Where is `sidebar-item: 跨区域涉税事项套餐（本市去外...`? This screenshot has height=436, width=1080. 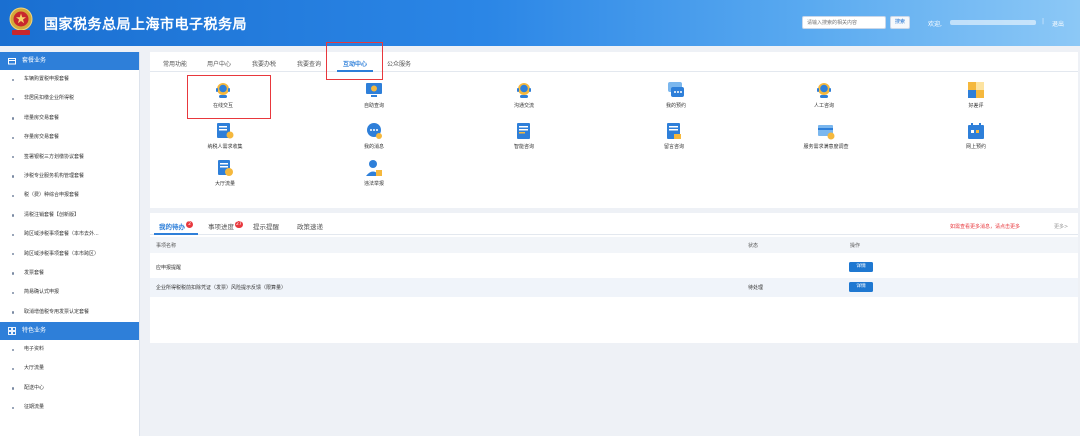
sidebar-item: 跨区域涉税事项套餐（本市去外... is located at coordinates (69, 234).